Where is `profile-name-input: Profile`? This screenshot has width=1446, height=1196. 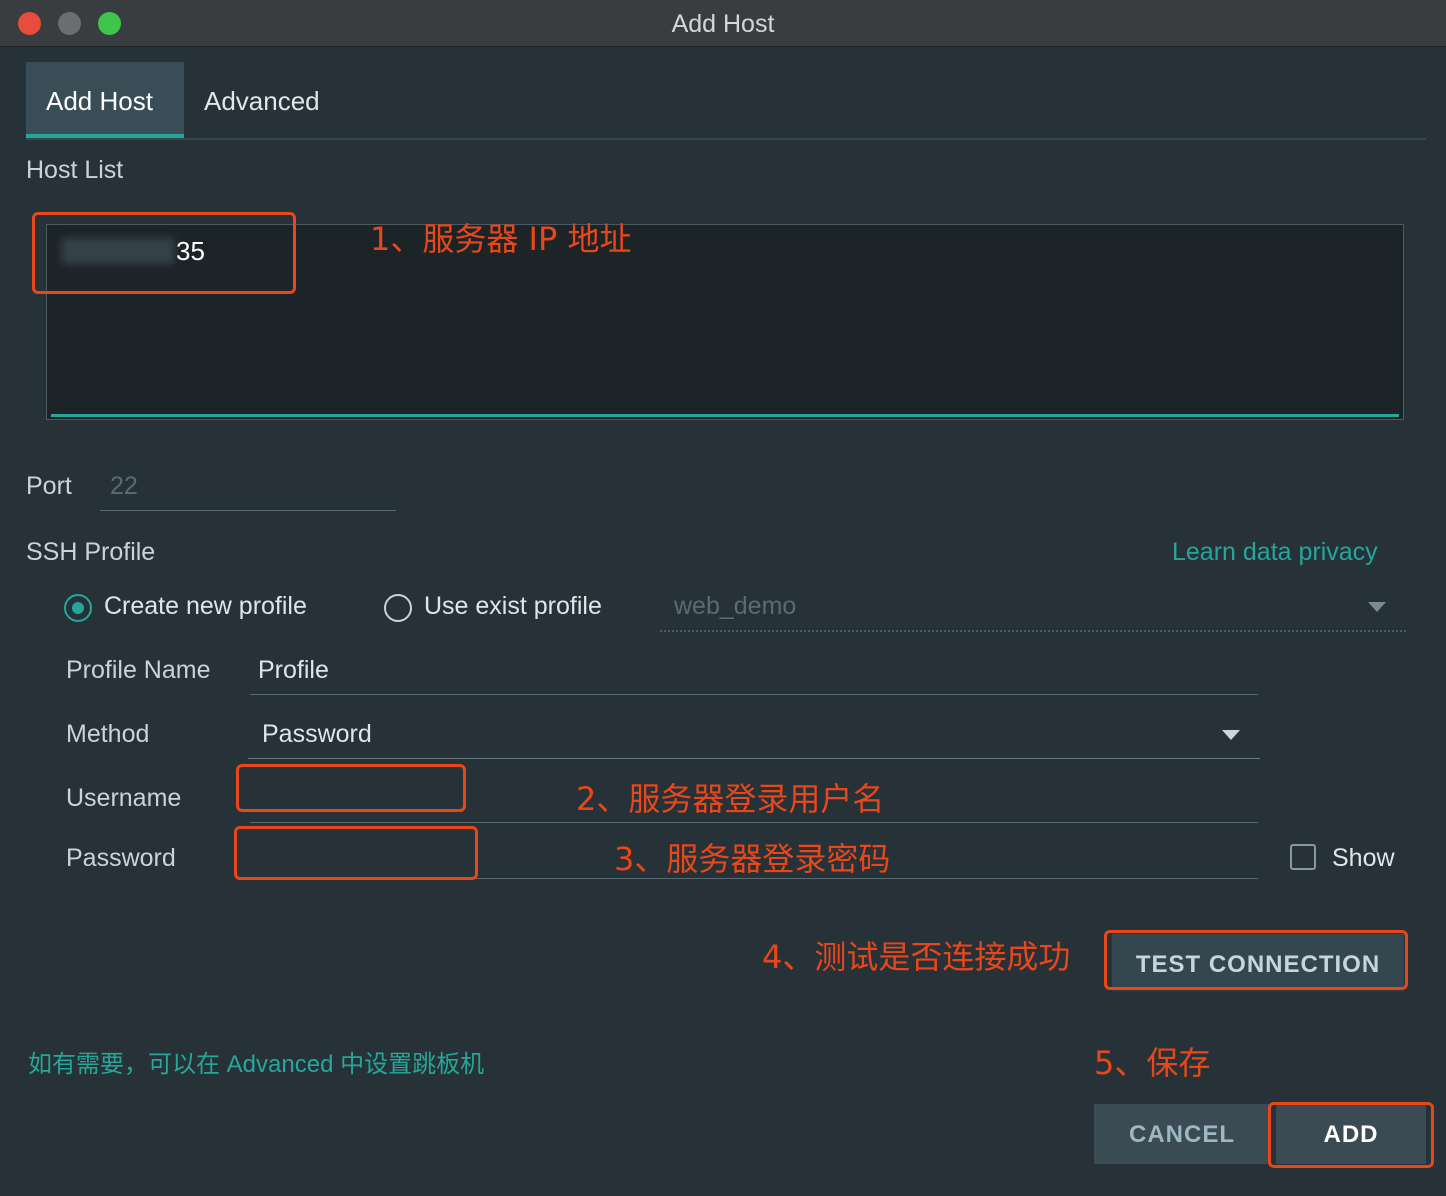 profile-name-input: Profile is located at coordinates (293, 670).